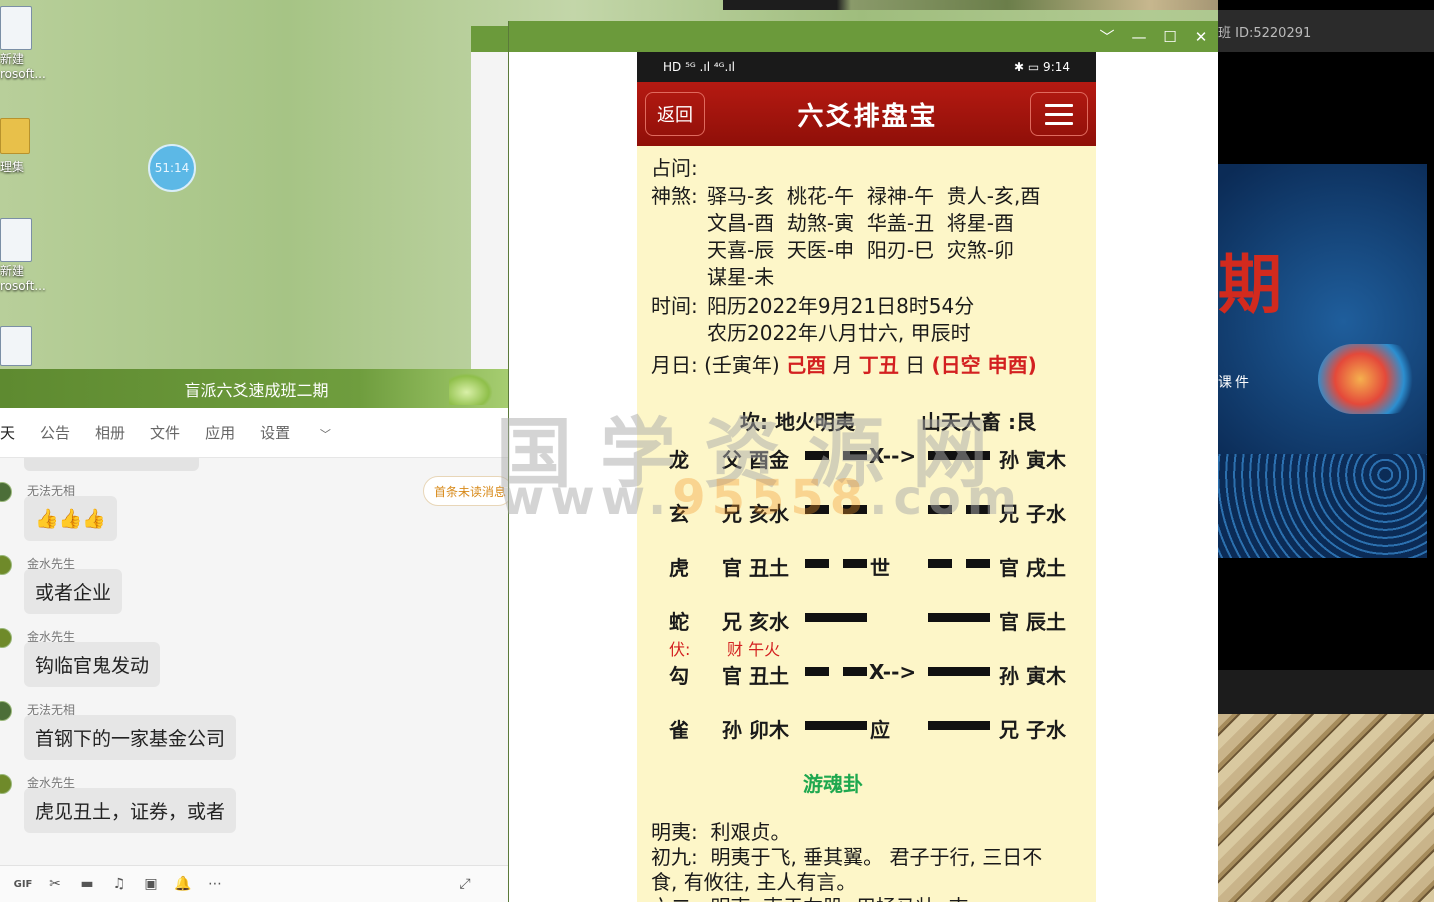 The image size is (1434, 902). I want to click on cloud-ornament, so click(1371, 379).